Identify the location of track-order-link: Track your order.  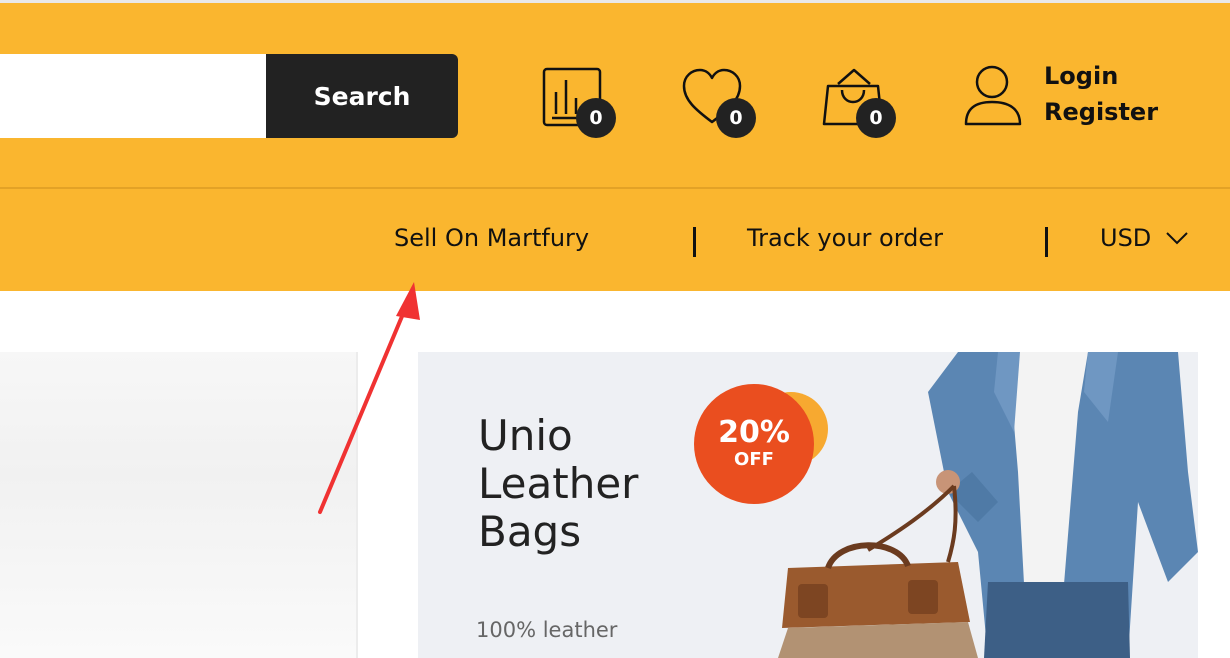
(845, 238).